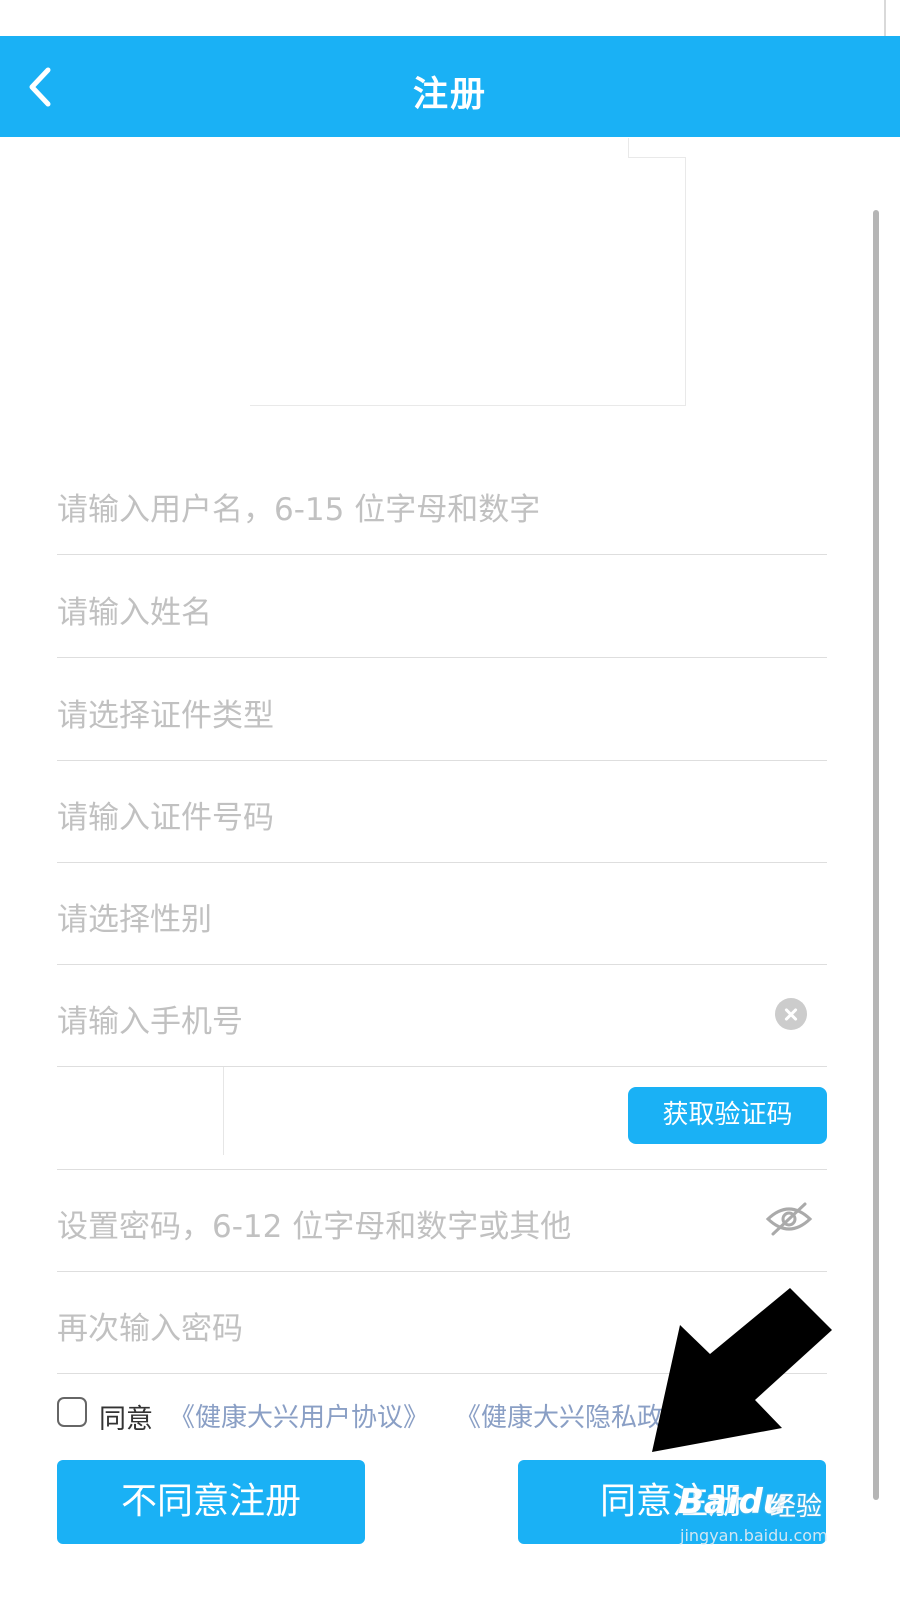 The image size is (900, 1600). Describe the element at coordinates (876, 855) in the screenshot. I see `scrollbar` at that location.